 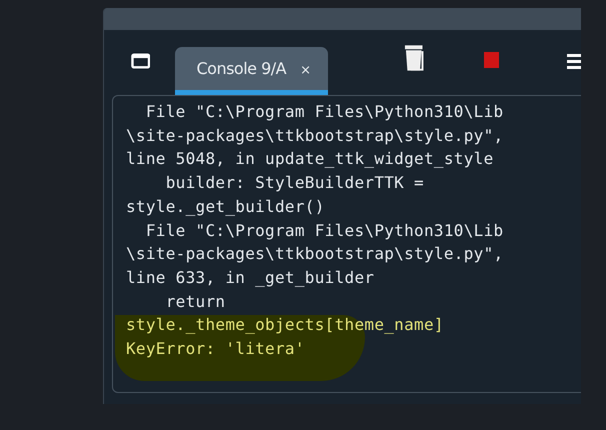 I want to click on trash-icon, so click(x=414, y=58).